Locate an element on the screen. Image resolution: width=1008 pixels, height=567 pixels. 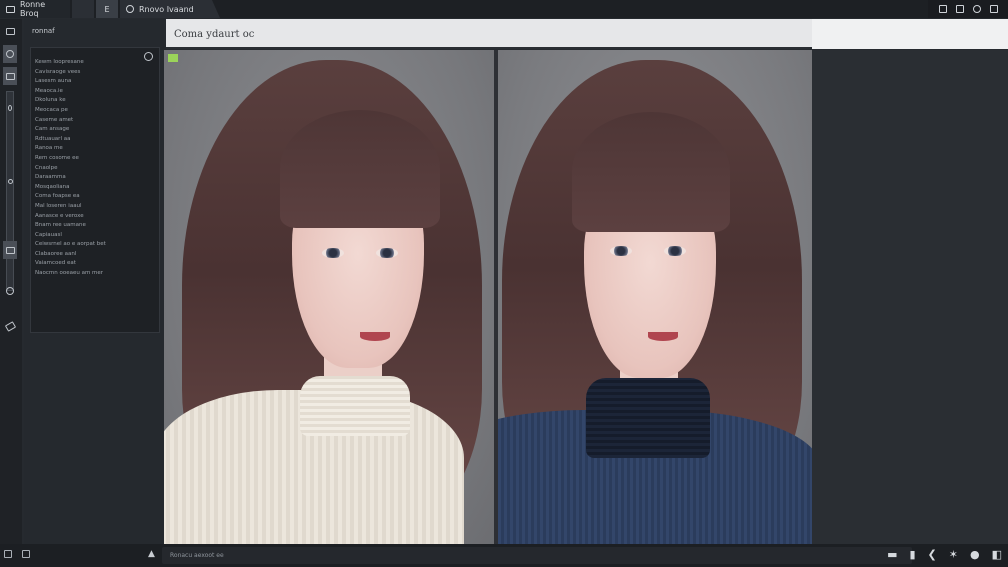
list-item: Meaoca.ie is located at coordinates (90, 92).